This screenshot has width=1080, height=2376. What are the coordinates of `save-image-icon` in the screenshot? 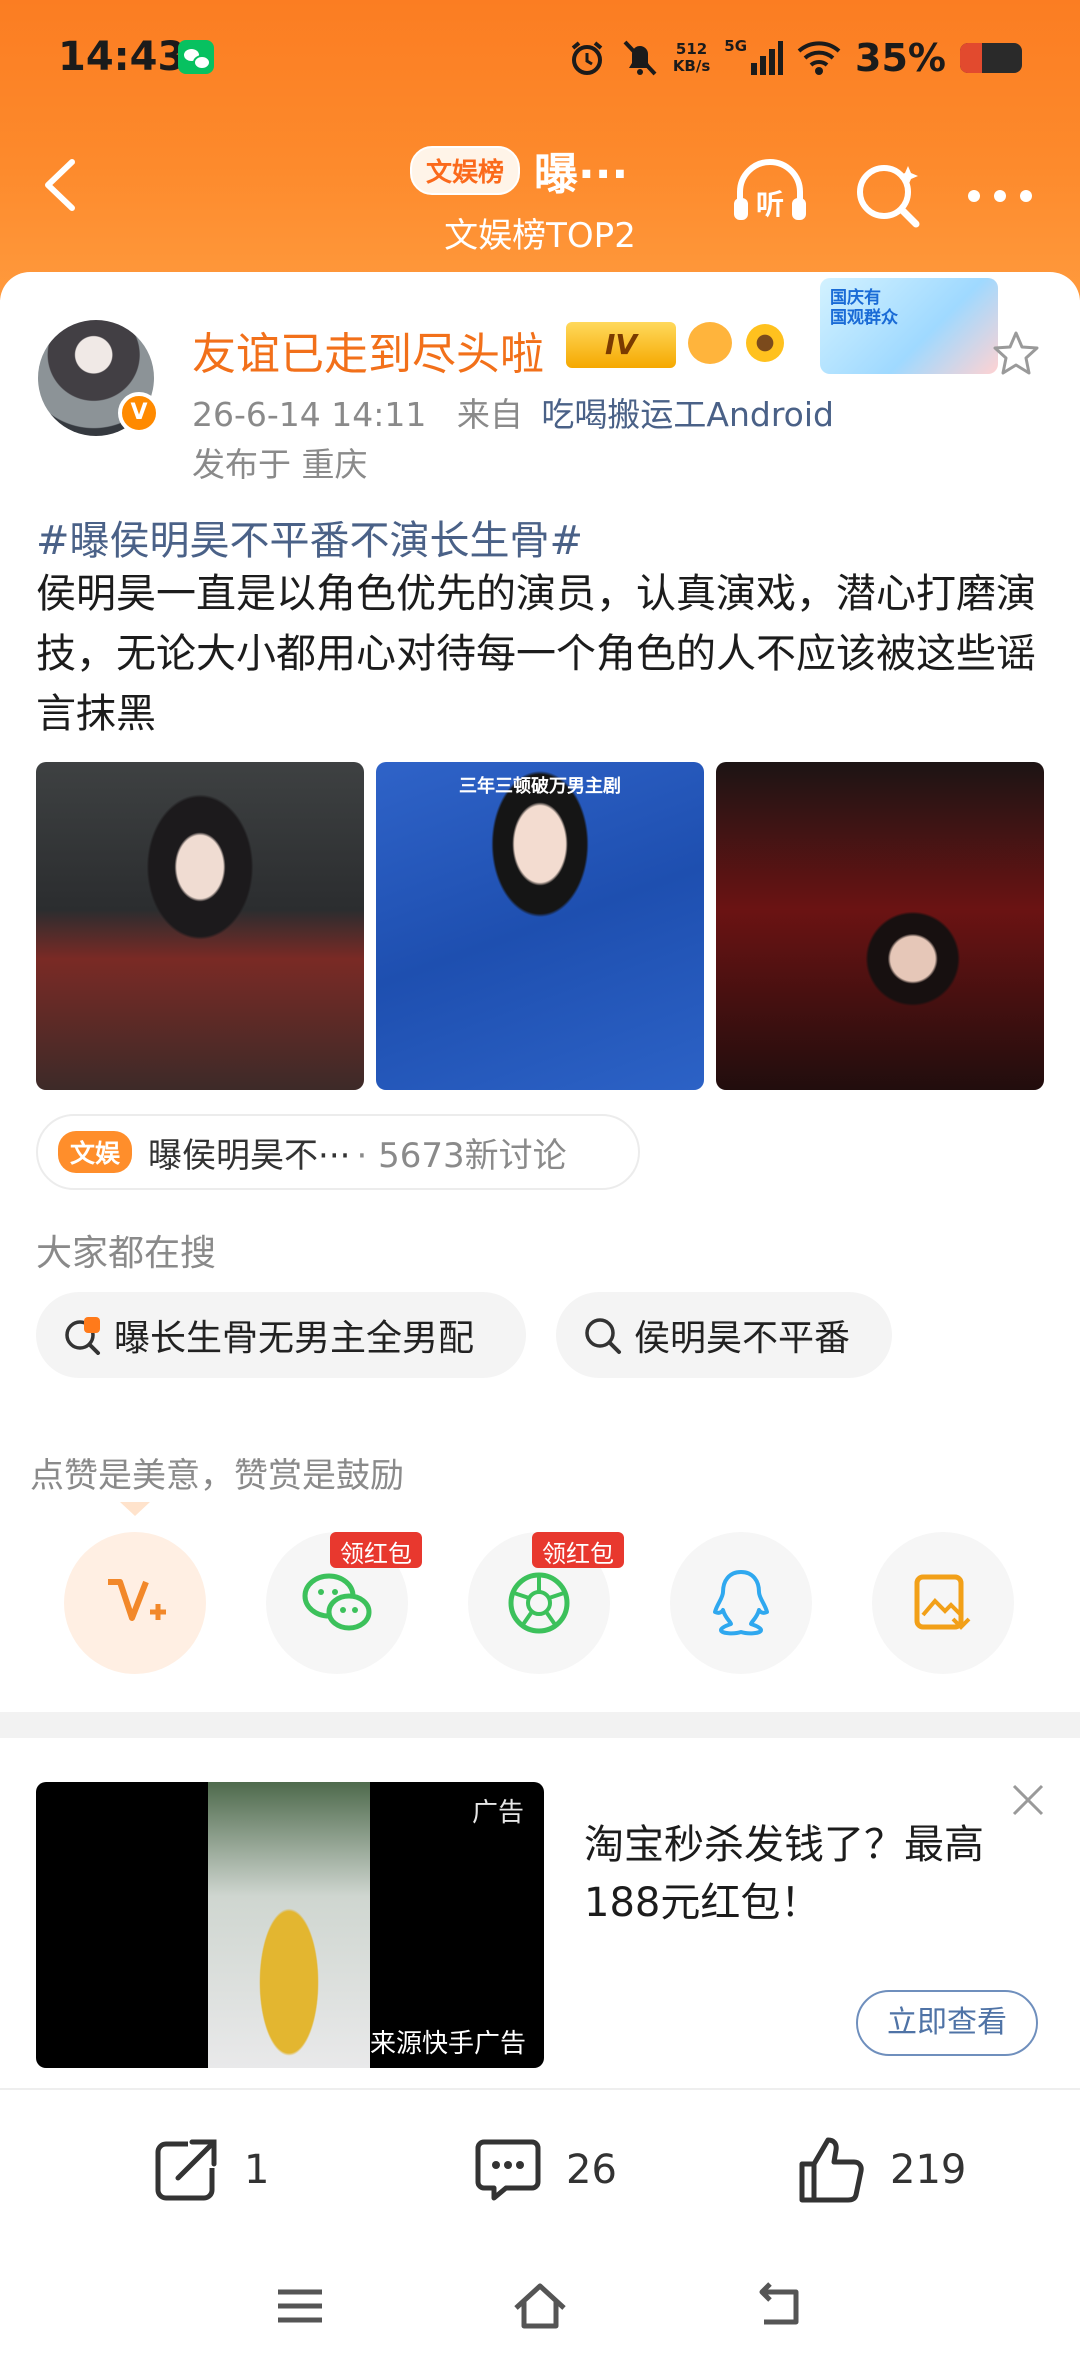 It's located at (942, 1602).